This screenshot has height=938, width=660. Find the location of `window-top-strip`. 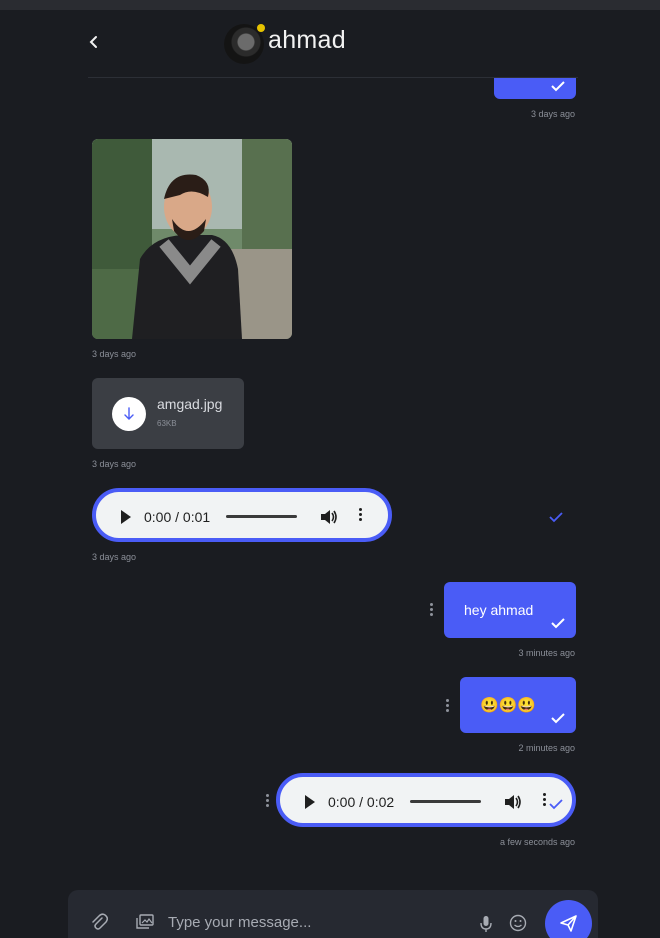

window-top-strip is located at coordinates (330, 5).